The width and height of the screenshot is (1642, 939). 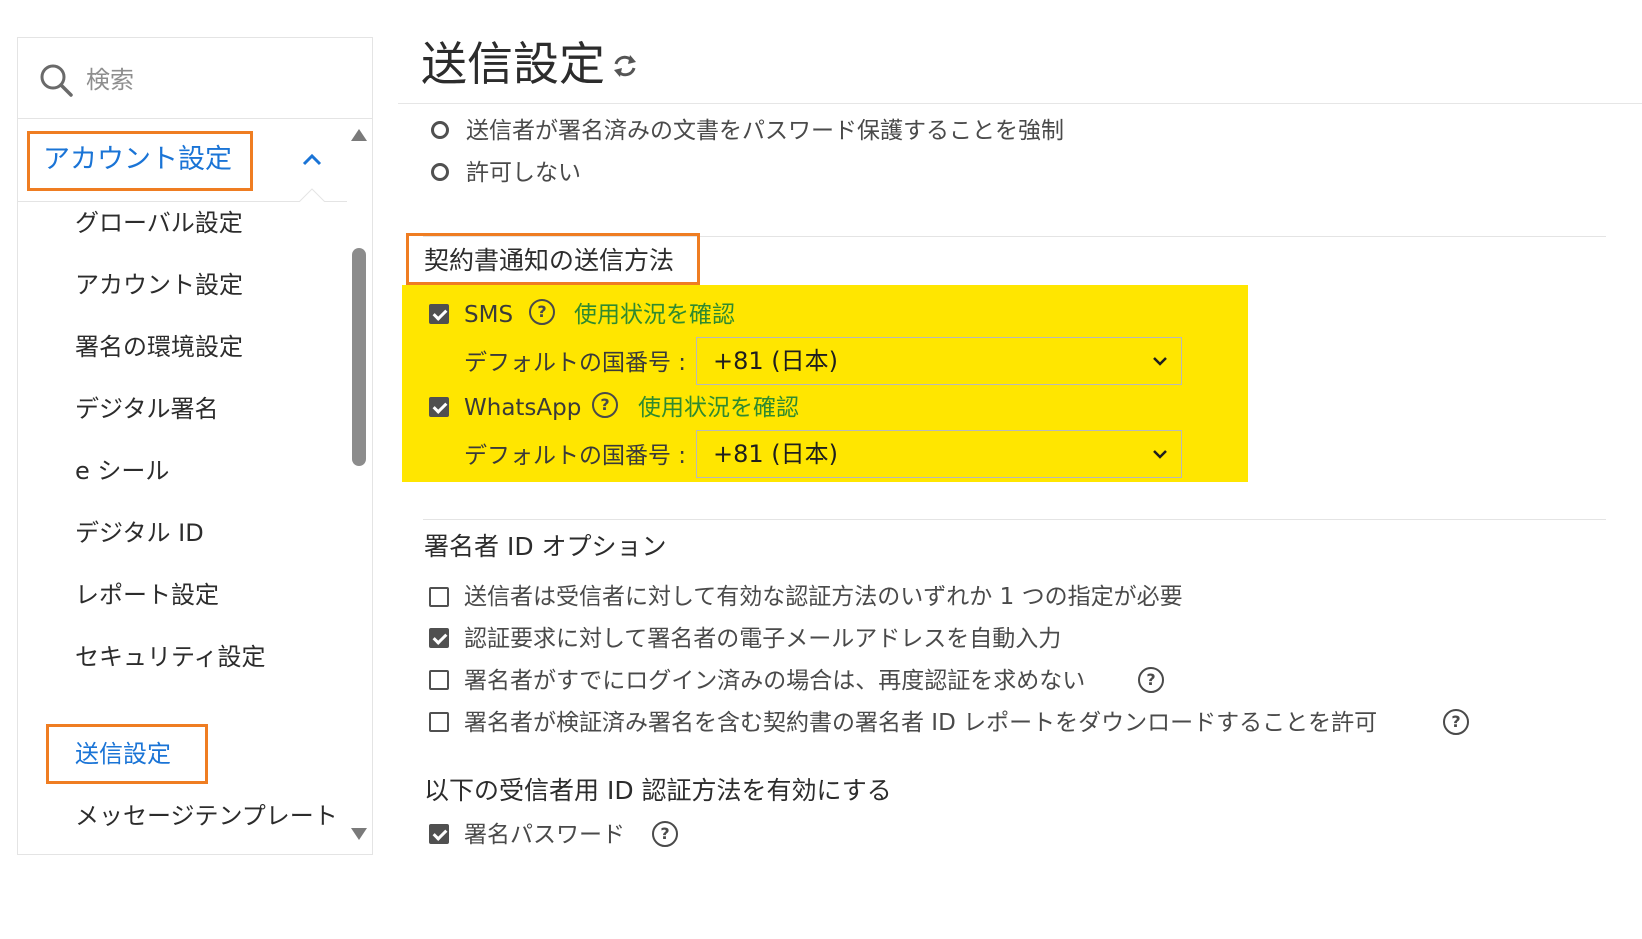 What do you see at coordinates (523, 173) in the screenshot?
I see `radio-label-disallow: 許可しない` at bounding box center [523, 173].